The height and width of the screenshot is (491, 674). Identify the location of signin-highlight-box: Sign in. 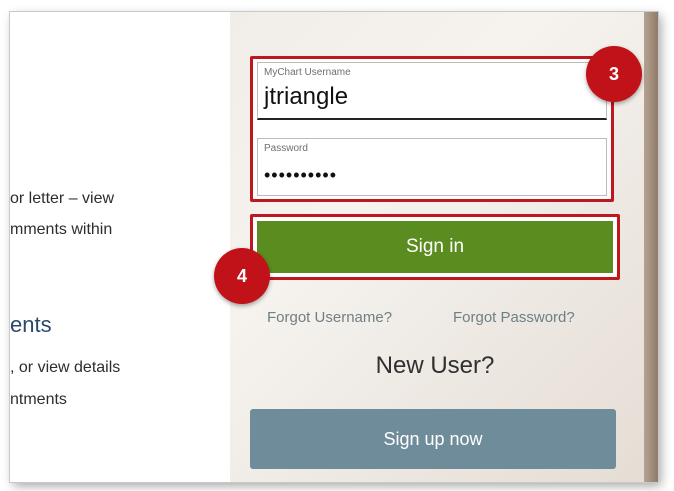
(435, 247).